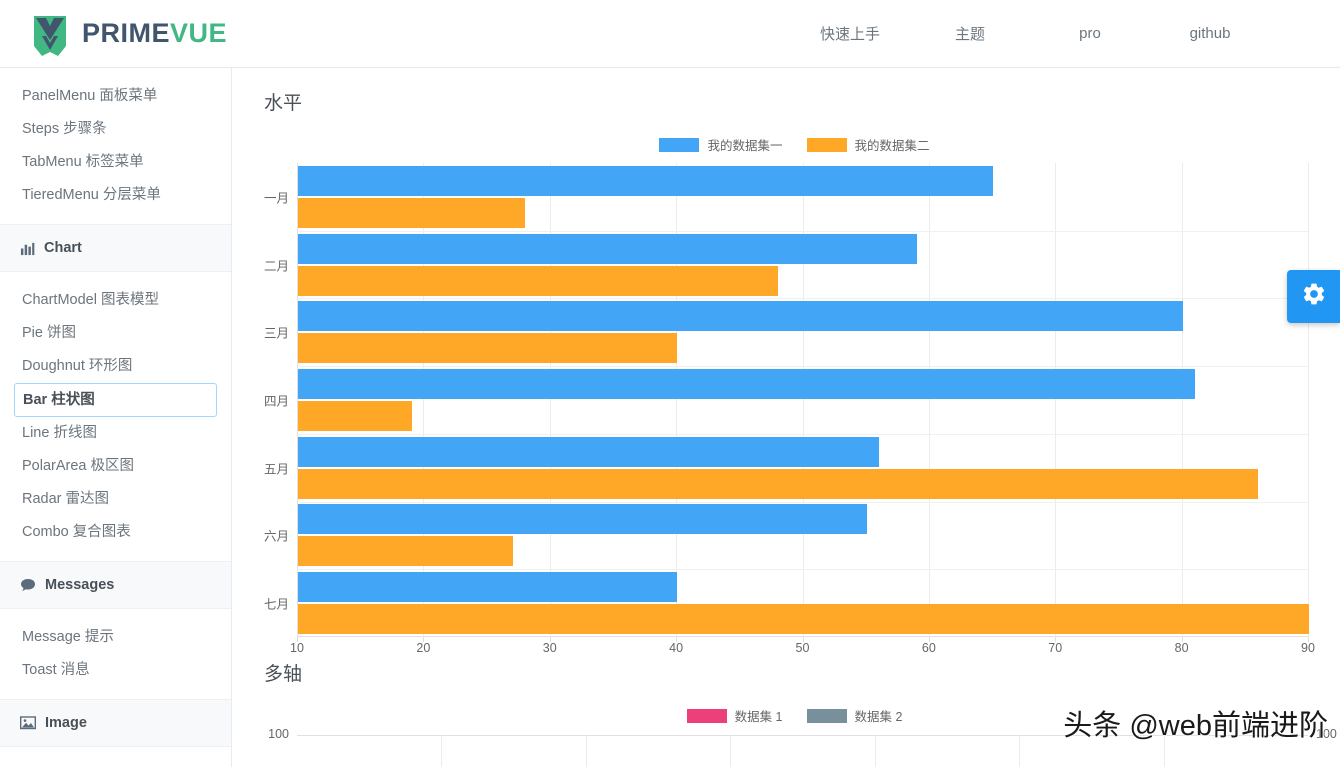 This screenshot has height=767, width=1340. Describe the element at coordinates (608, 248) in the screenshot. I see `bar-二月-series1` at that location.